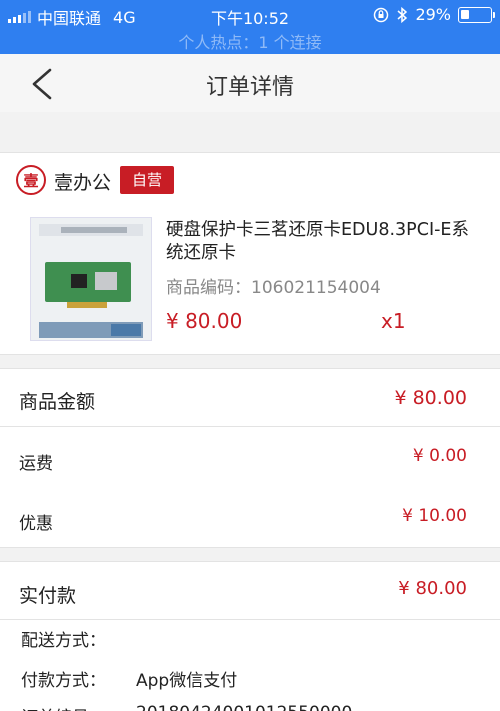 The height and width of the screenshot is (711, 500). Describe the element at coordinates (465, 14) in the screenshot. I see `battery-fill` at that location.